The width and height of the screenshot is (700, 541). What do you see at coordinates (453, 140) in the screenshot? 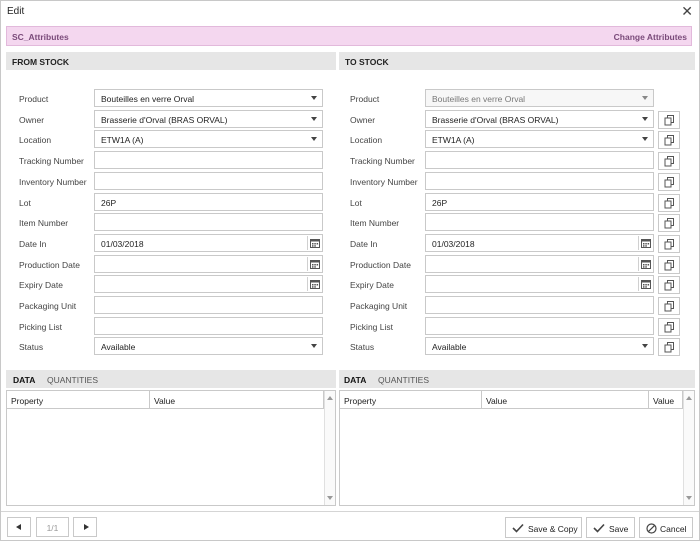
I see `location-value: ETW1A (A)` at bounding box center [453, 140].